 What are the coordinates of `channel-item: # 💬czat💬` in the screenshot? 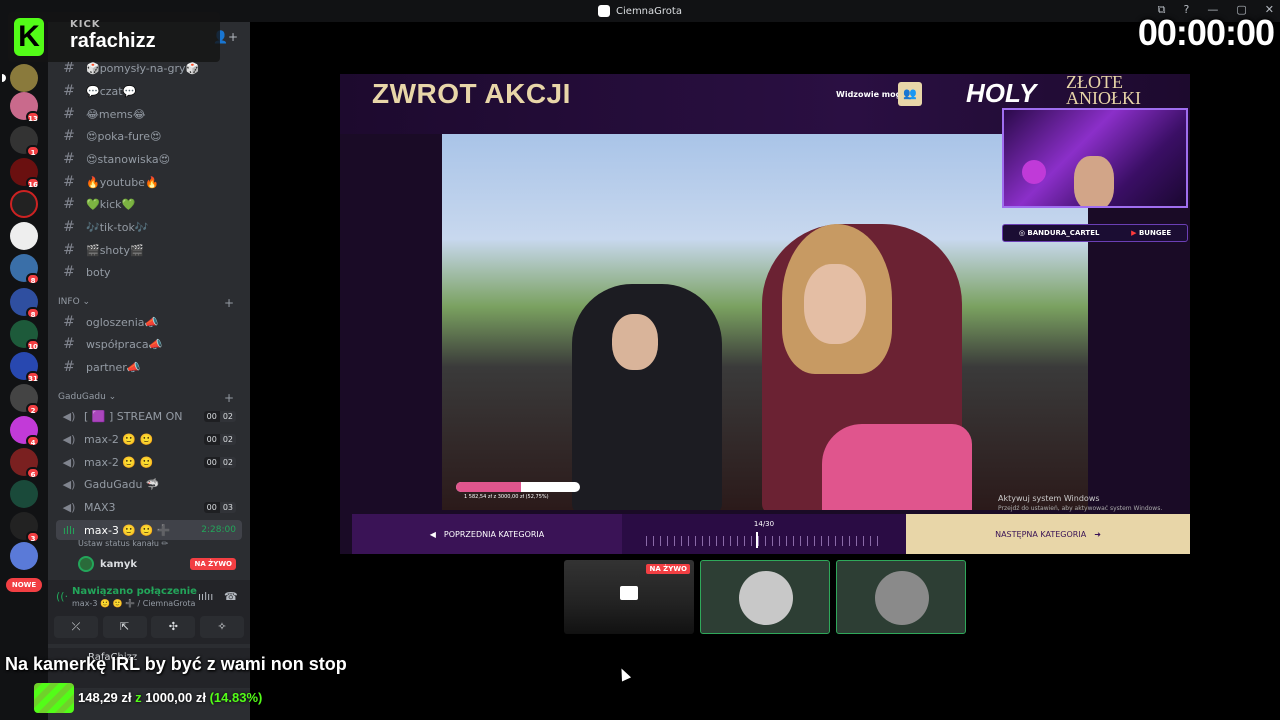 It's located at (149, 91).